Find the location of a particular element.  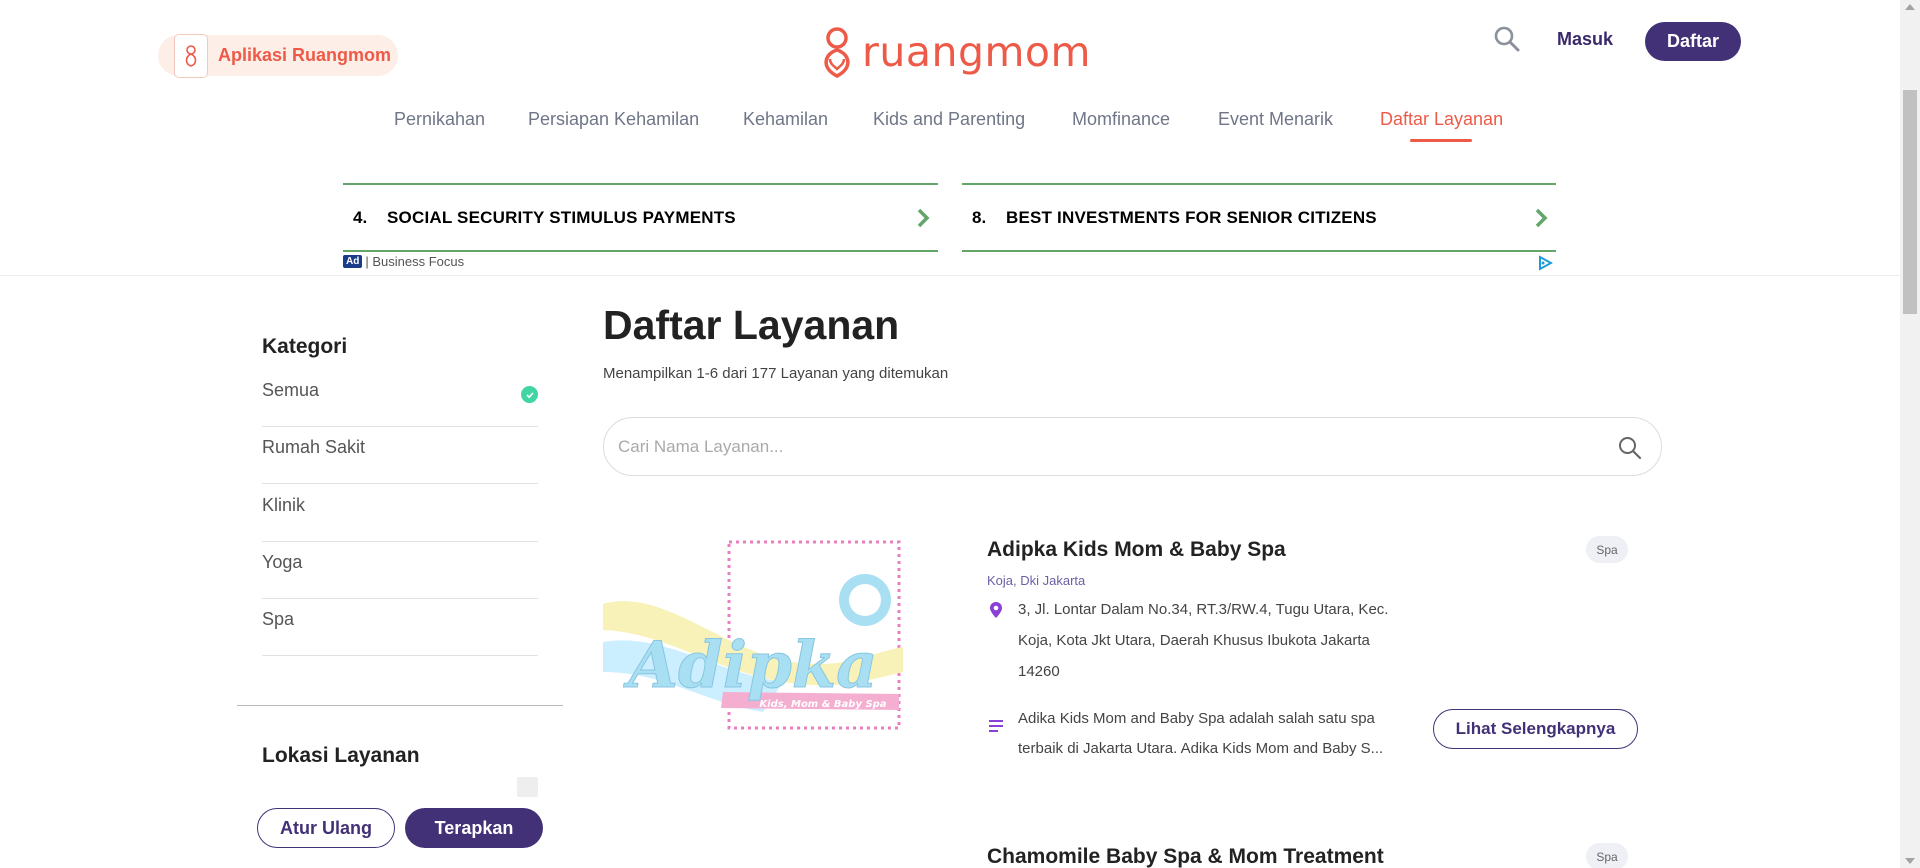

logo-icon is located at coordinates (837, 52).